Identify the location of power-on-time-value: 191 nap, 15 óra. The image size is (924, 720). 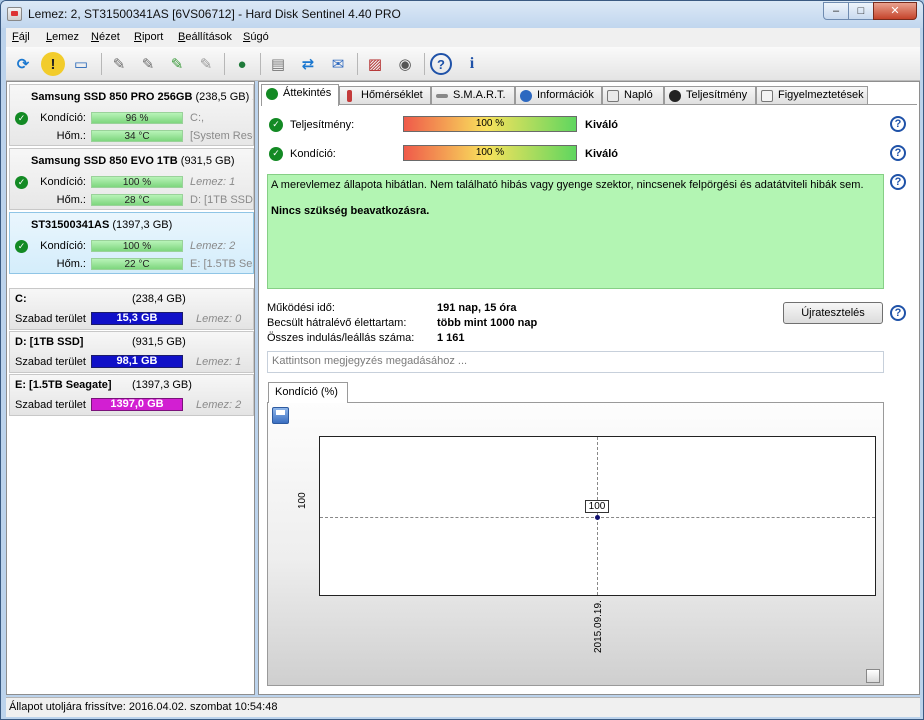
(477, 308).